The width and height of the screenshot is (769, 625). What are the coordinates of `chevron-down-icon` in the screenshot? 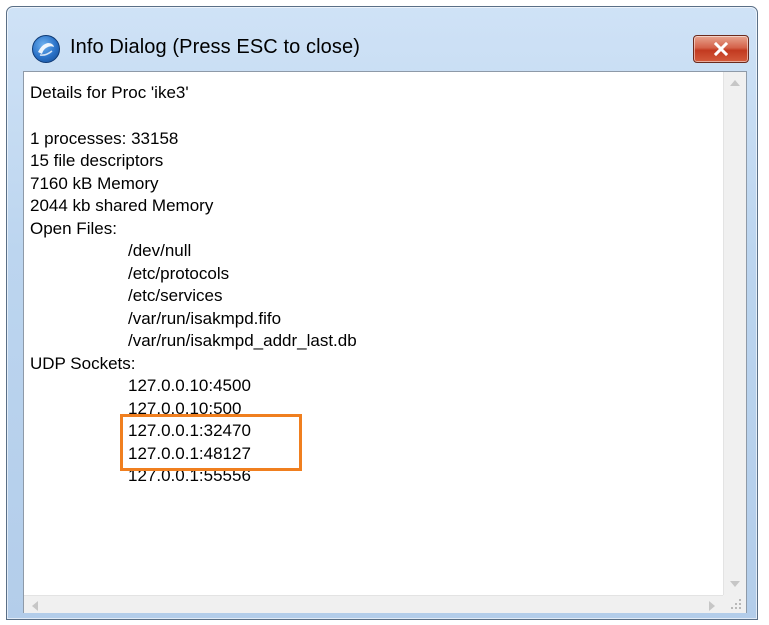 It's located at (735, 584).